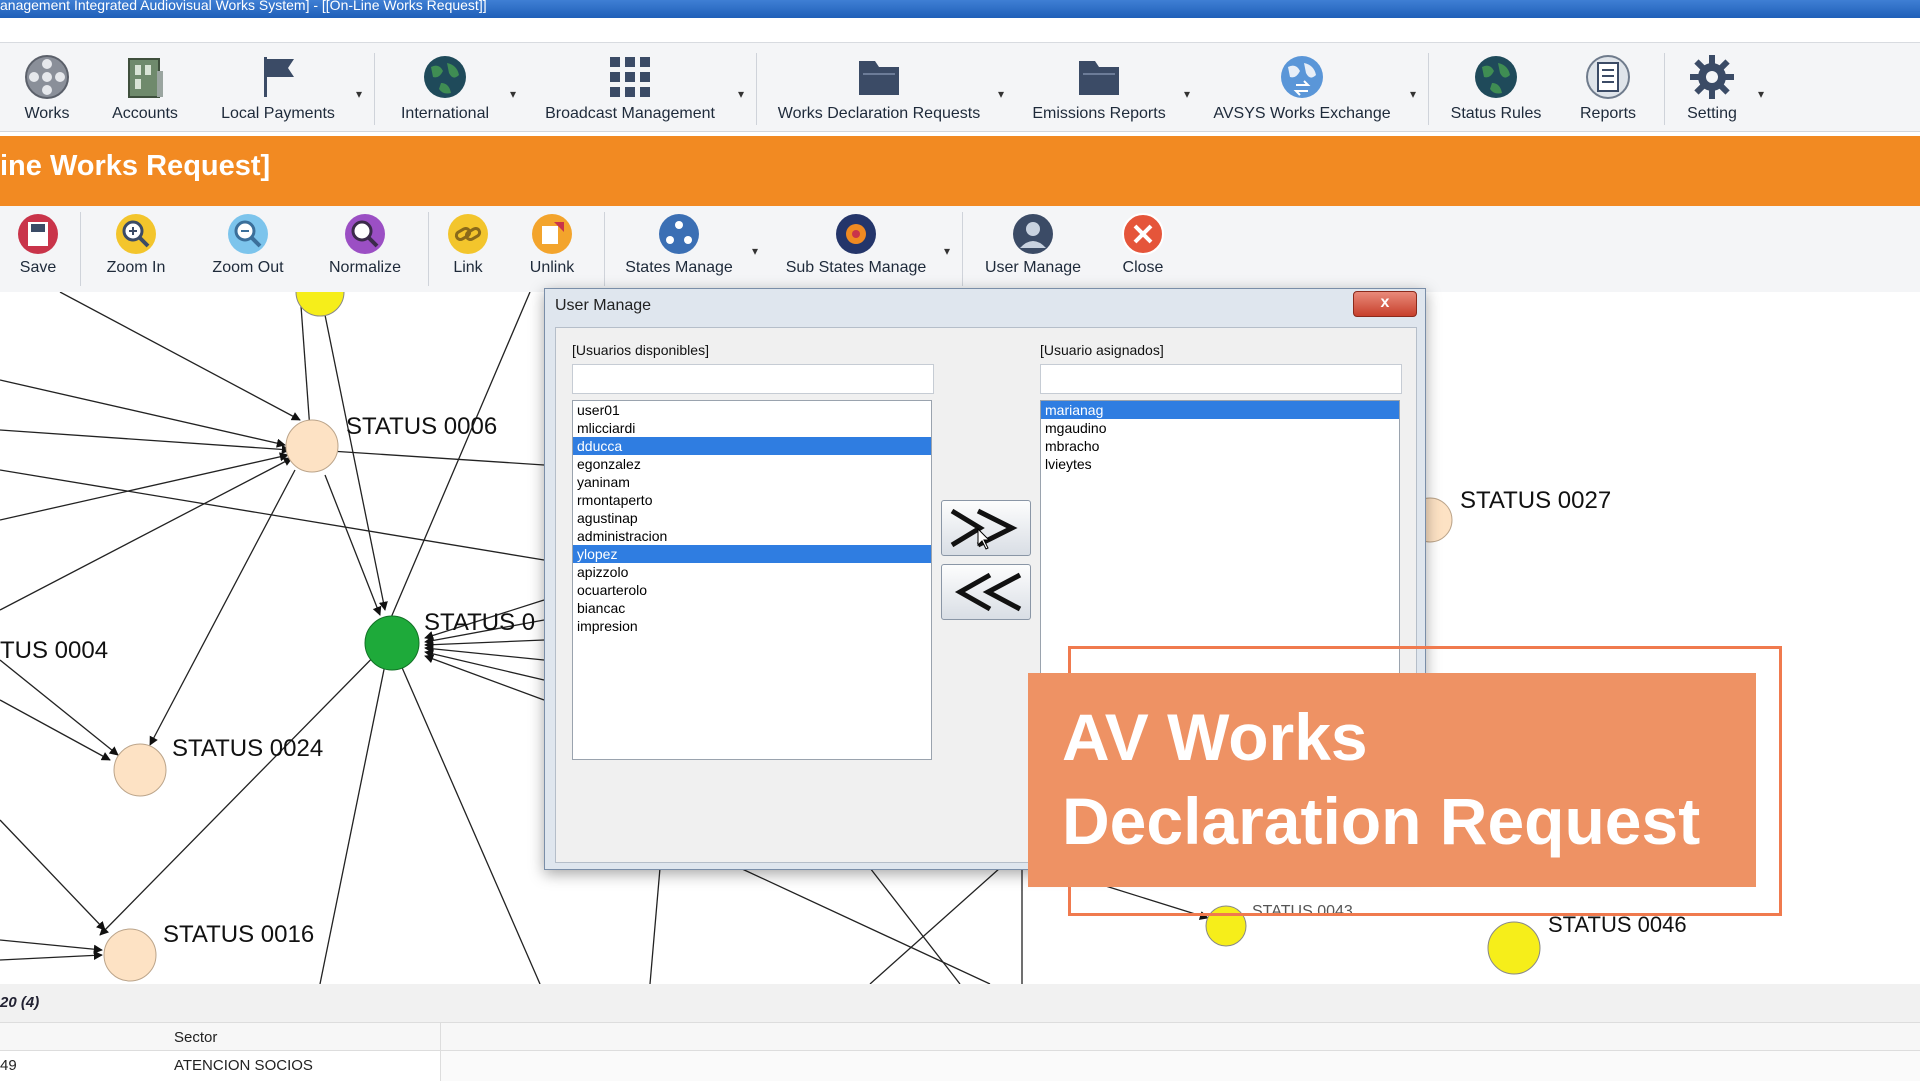 The height and width of the screenshot is (1081, 1920). What do you see at coordinates (1180, 1066) in the screenshot?
I see `row-empty-cell` at bounding box center [1180, 1066].